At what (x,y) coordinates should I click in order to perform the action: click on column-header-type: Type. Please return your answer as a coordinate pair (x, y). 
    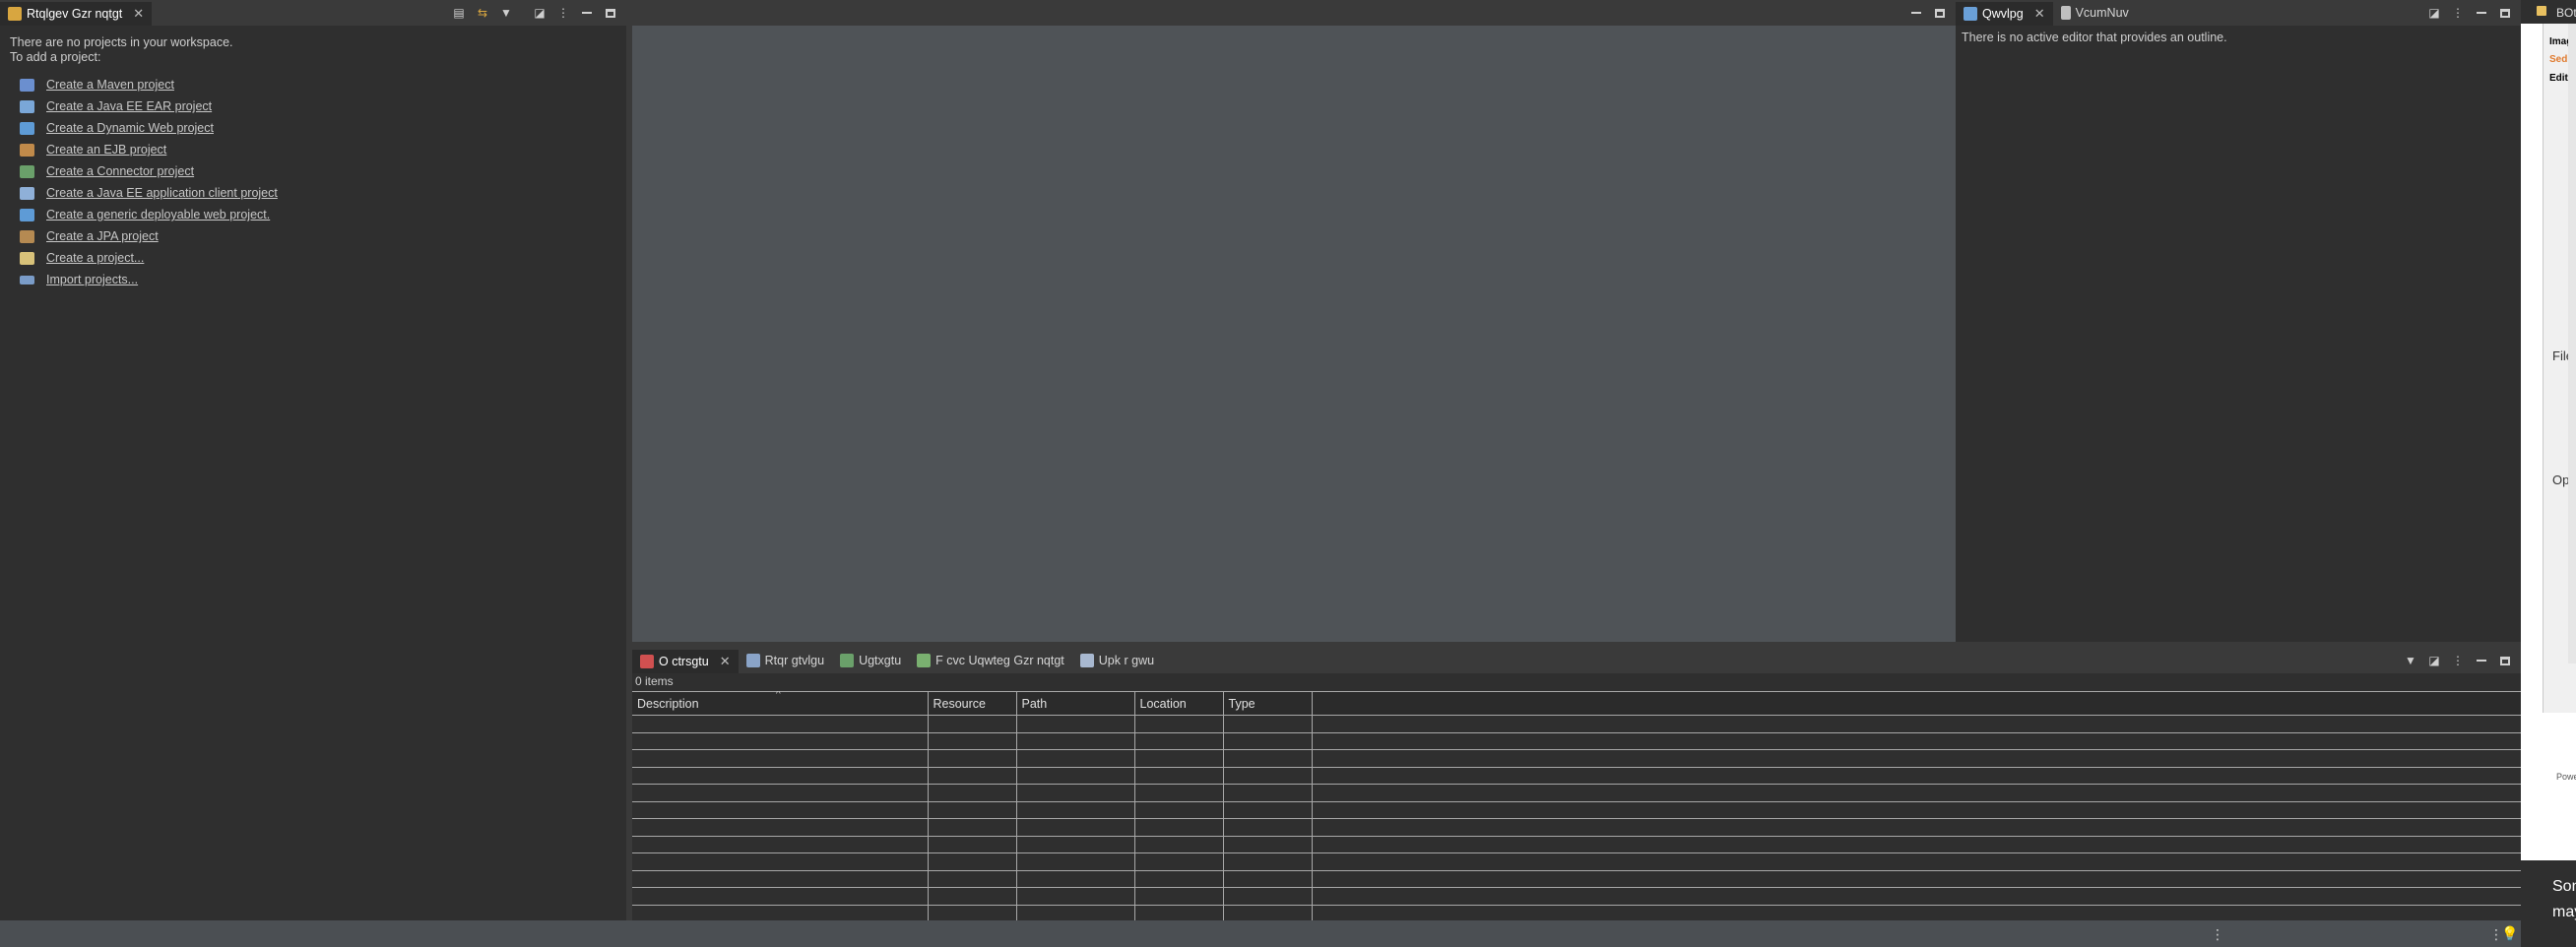
    Looking at the image, I should click on (1268, 703).